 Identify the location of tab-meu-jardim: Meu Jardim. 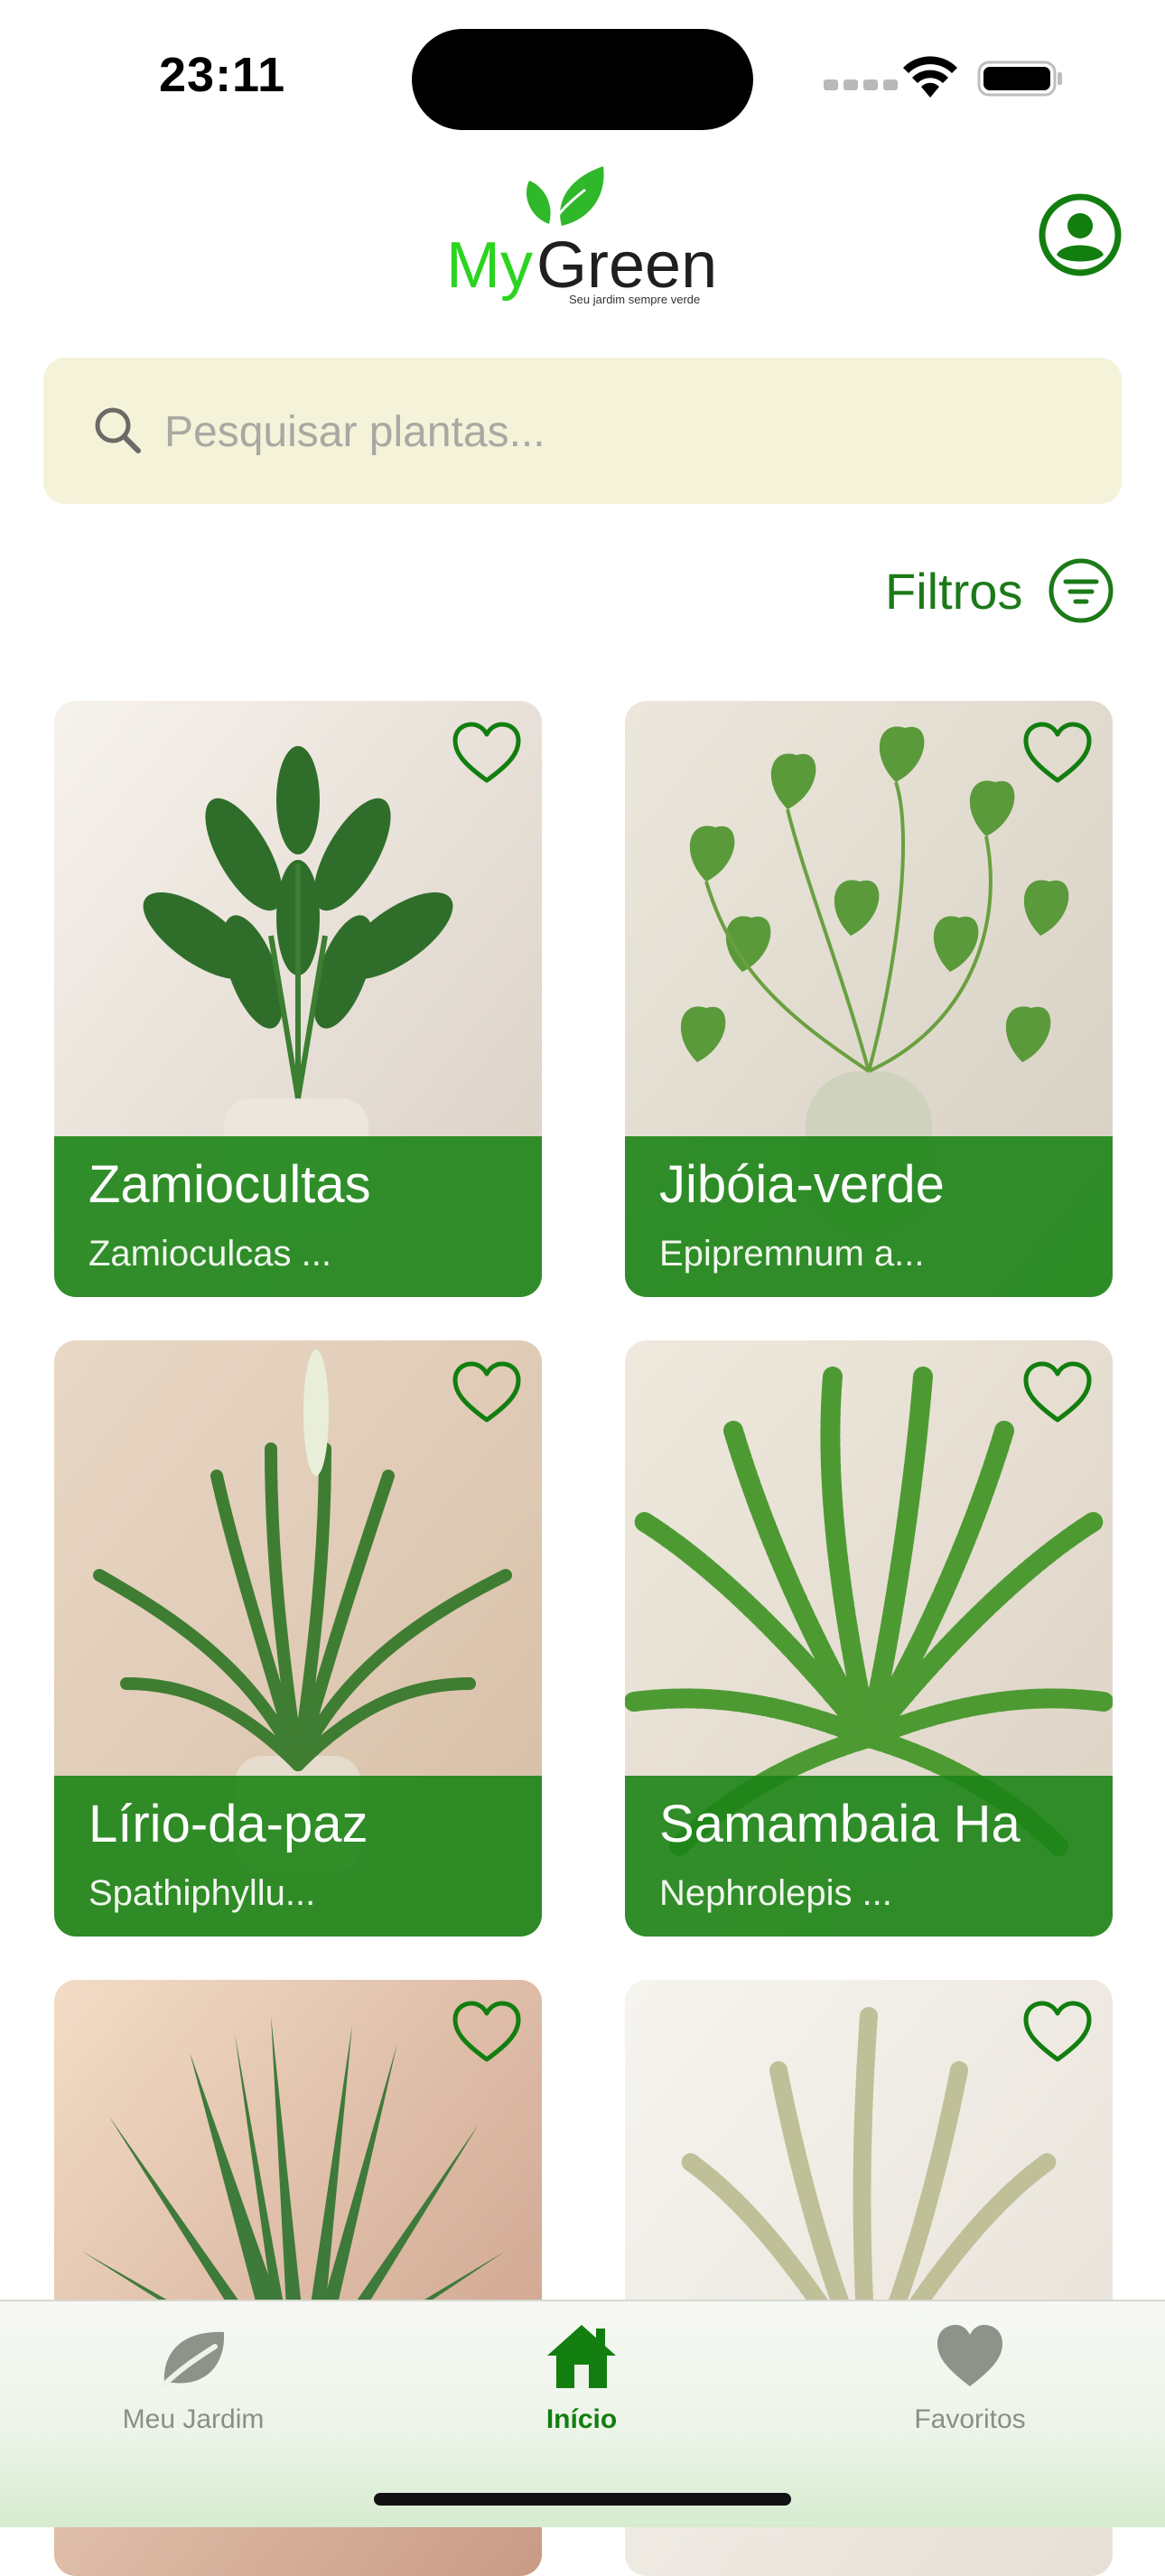
(193, 2378).